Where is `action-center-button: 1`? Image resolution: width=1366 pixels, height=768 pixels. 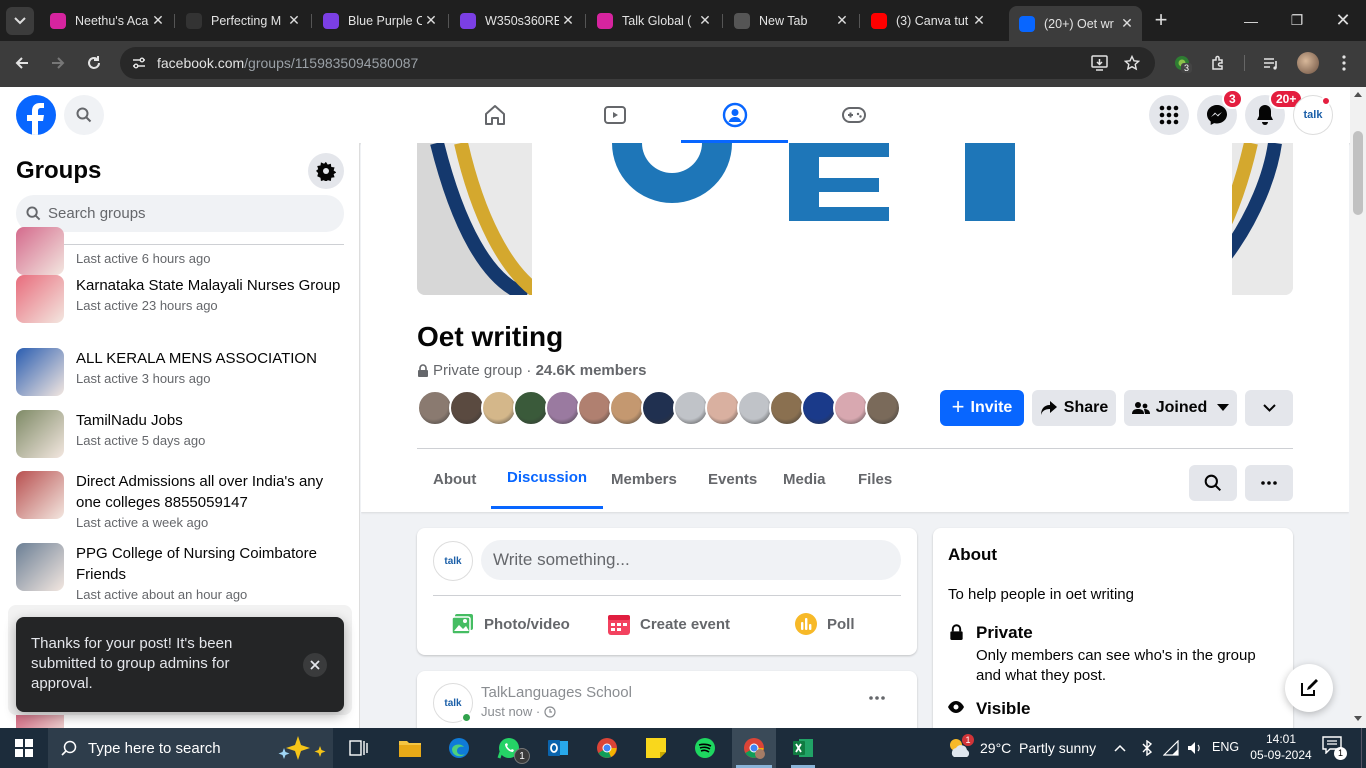 action-center-button: 1 is located at coordinates (1334, 748).